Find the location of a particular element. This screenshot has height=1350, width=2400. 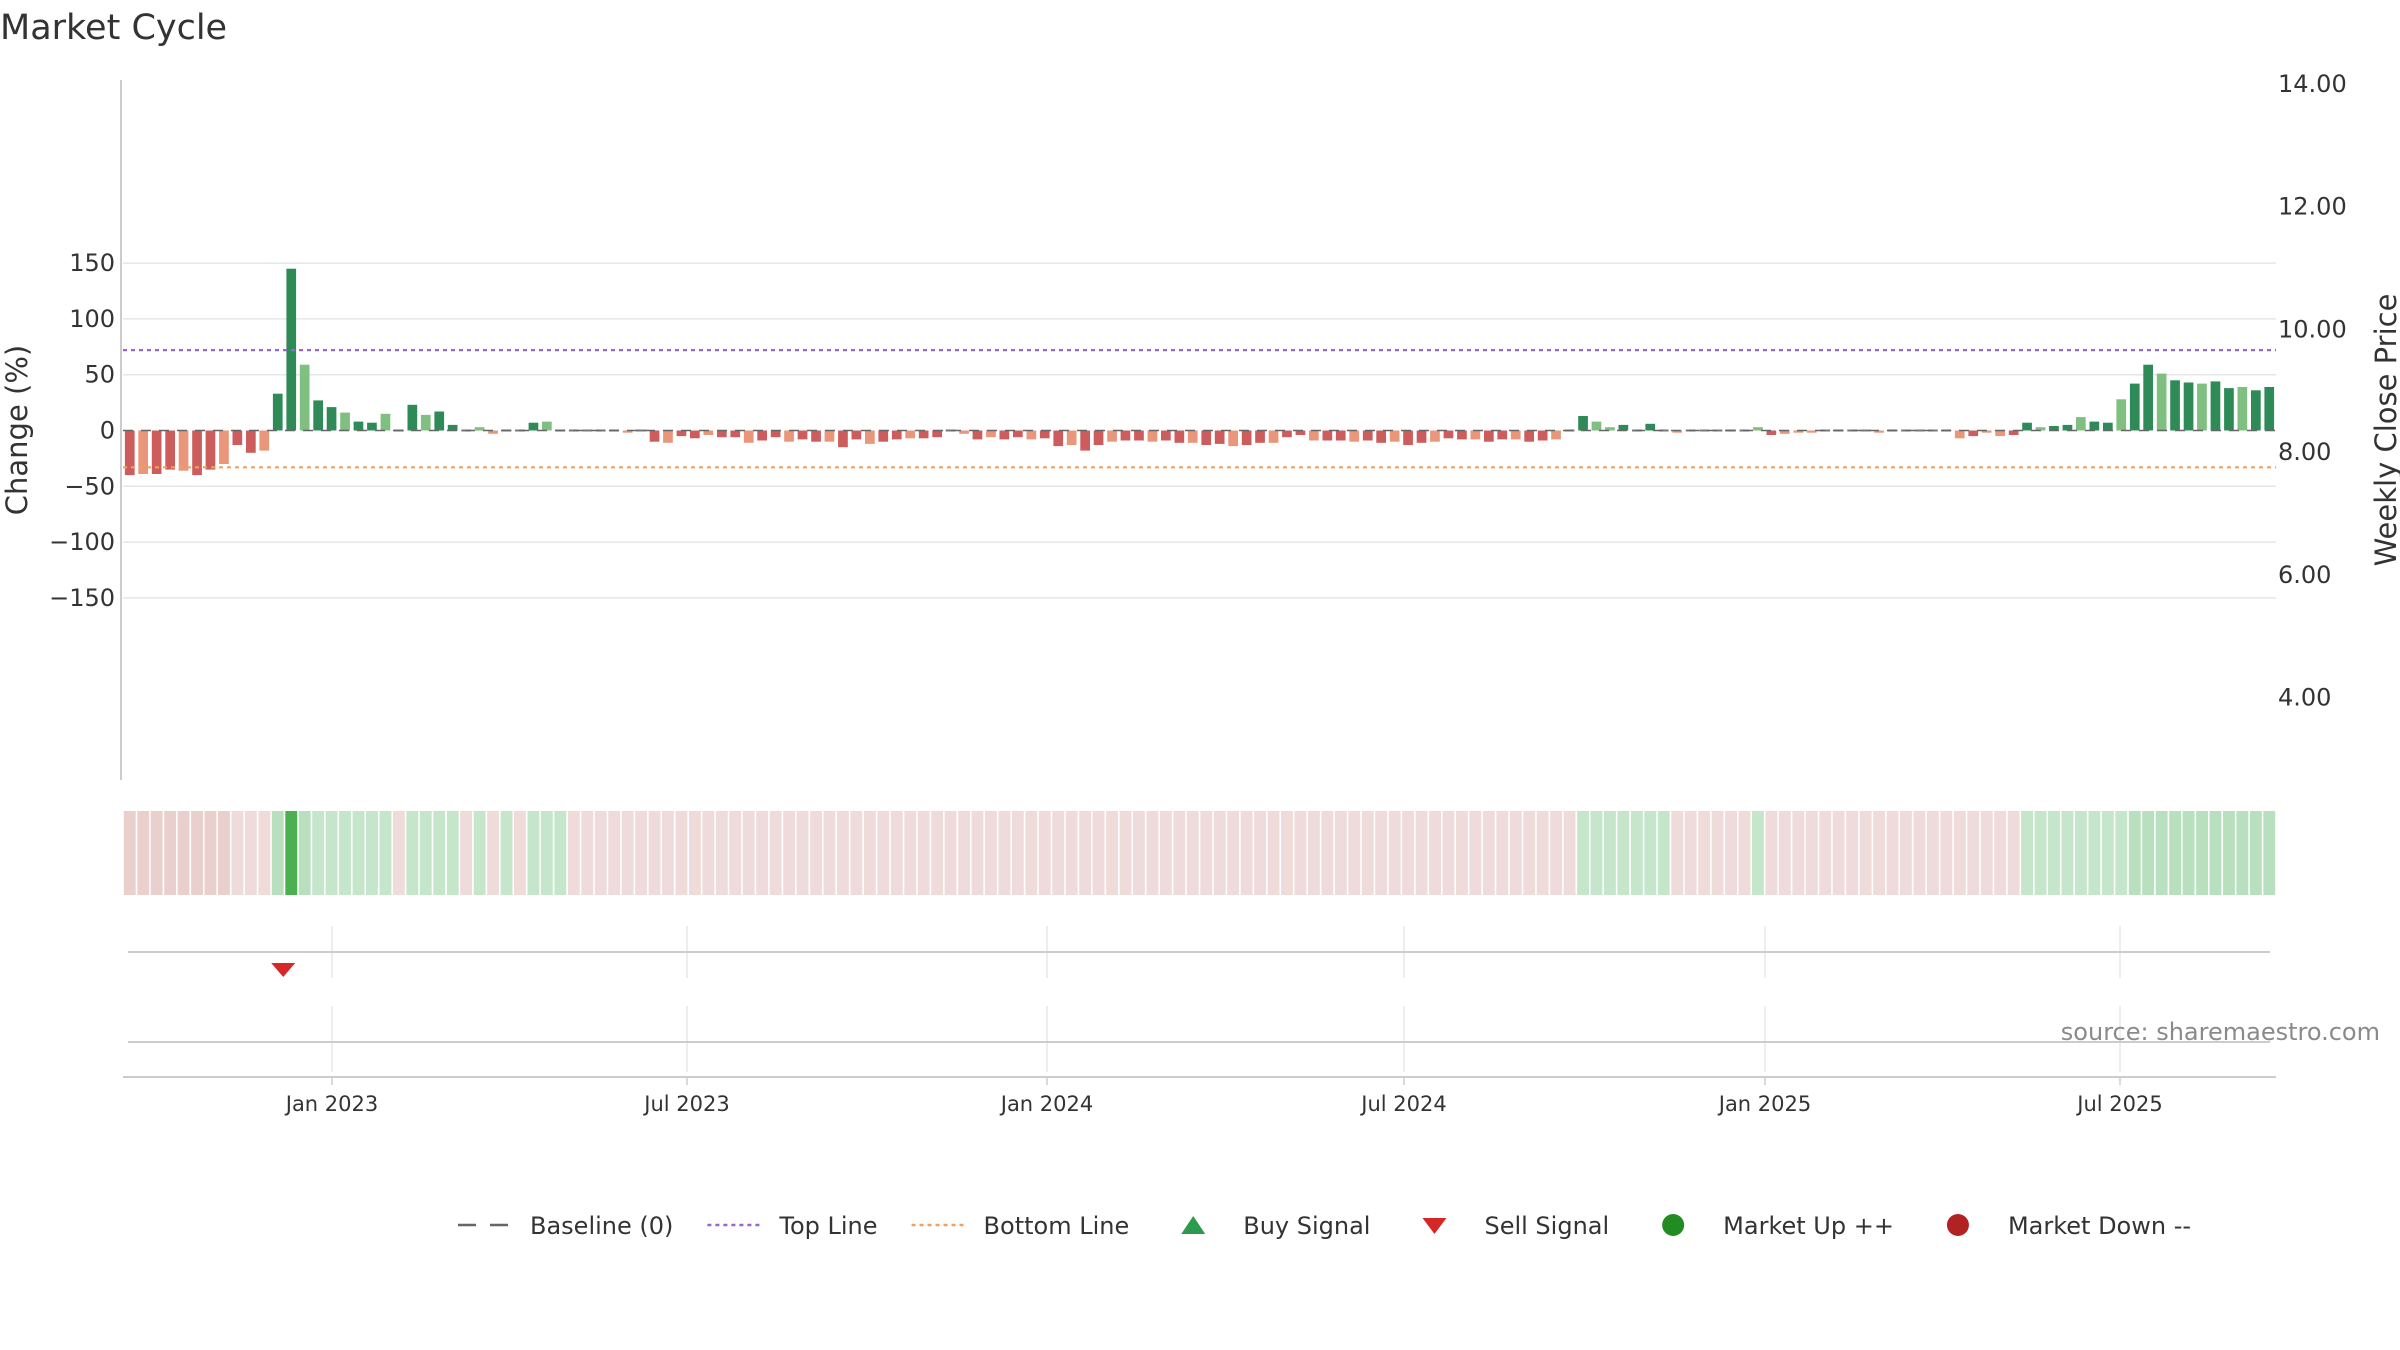

y2-tick-label: 4.00 is located at coordinates (2304, 698).